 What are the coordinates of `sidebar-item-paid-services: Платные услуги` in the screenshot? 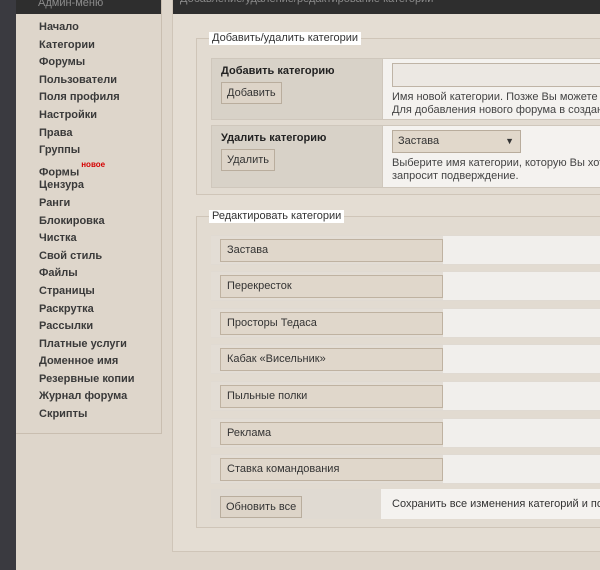 It's located at (88, 345).